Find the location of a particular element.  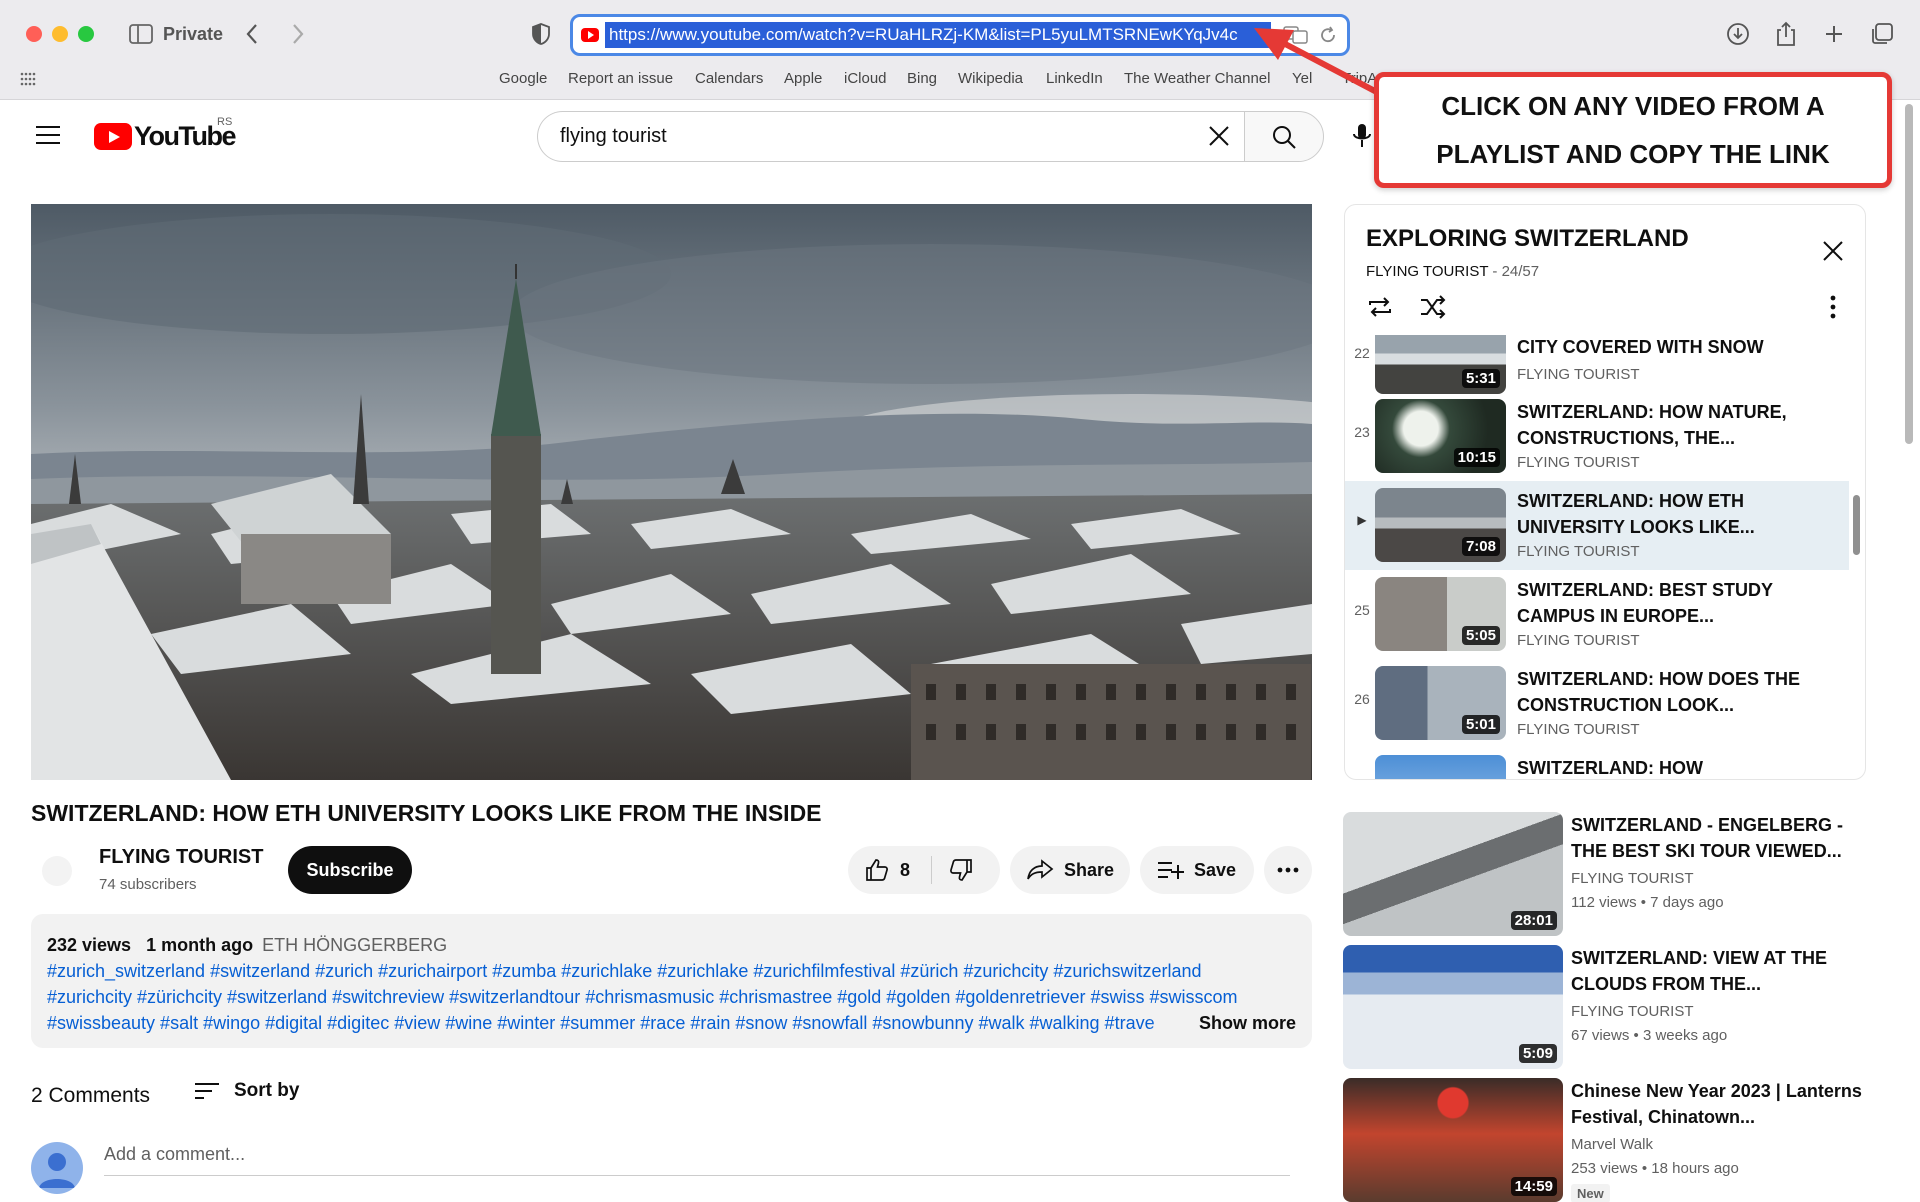

channel-avatar is located at coordinates (57, 871).